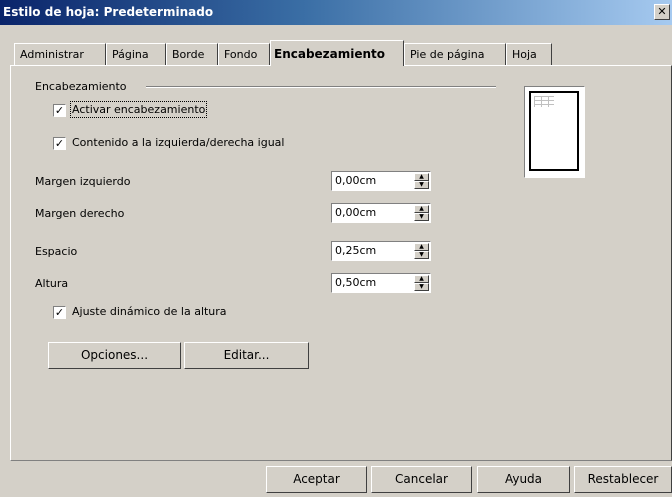  I want to click on reset-button: Restablecer, so click(623, 479).